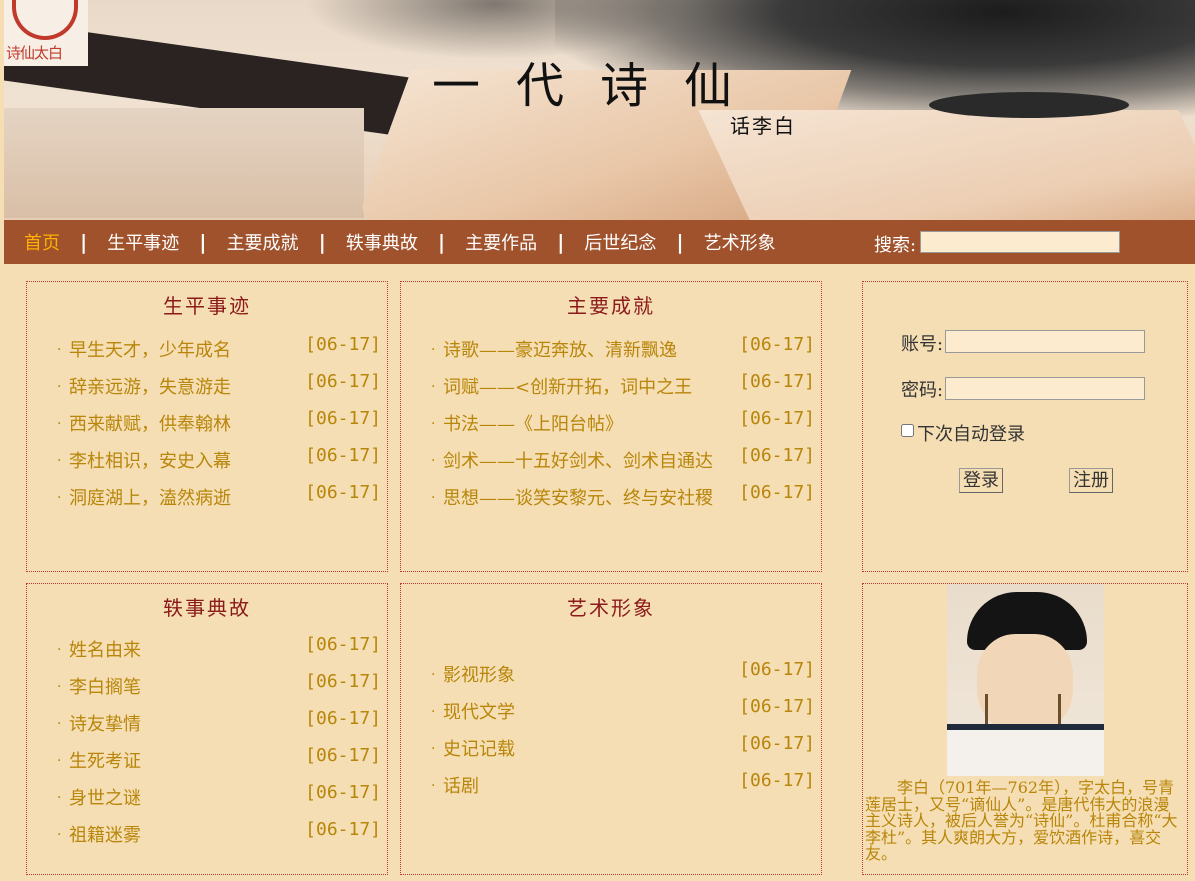  I want to click on item-title: 剑术——十五好剑术、剑术自通达, so click(578, 461).